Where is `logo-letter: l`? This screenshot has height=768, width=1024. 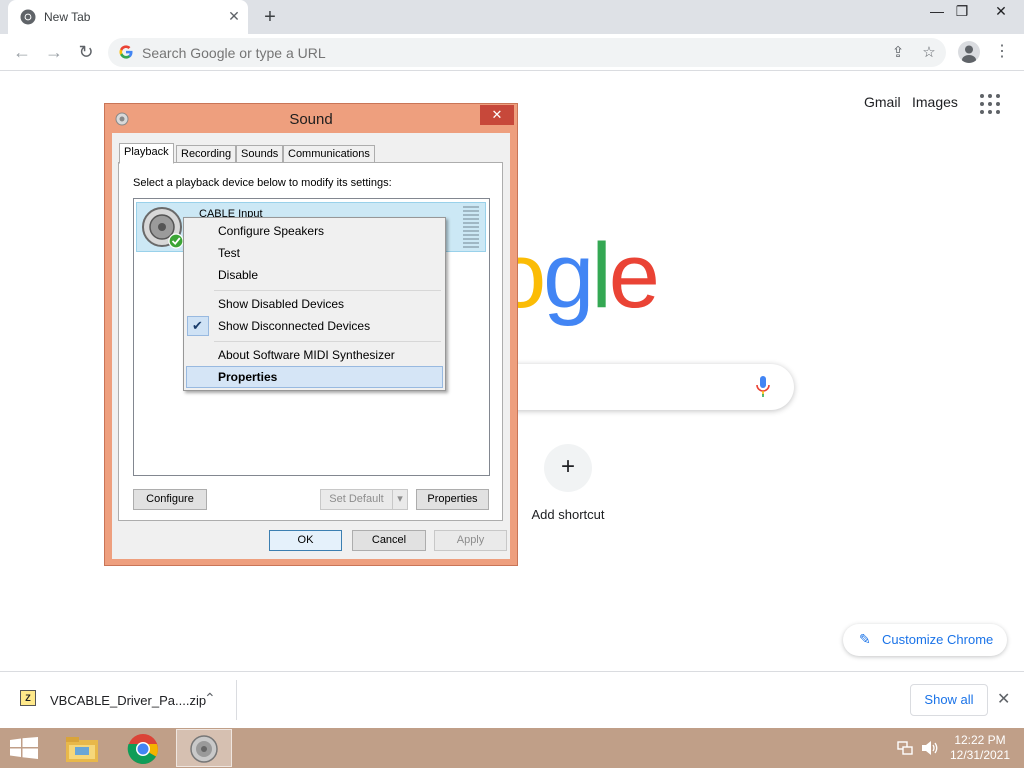
logo-letter: l is located at coordinates (601, 276).